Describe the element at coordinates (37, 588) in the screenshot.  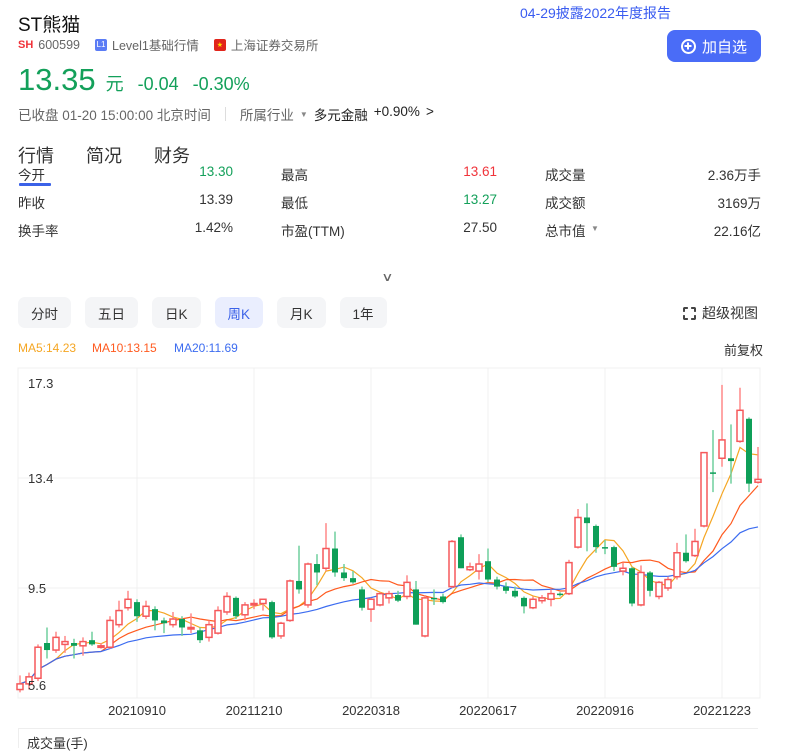
I see `y-tick-label: 9.5` at that location.